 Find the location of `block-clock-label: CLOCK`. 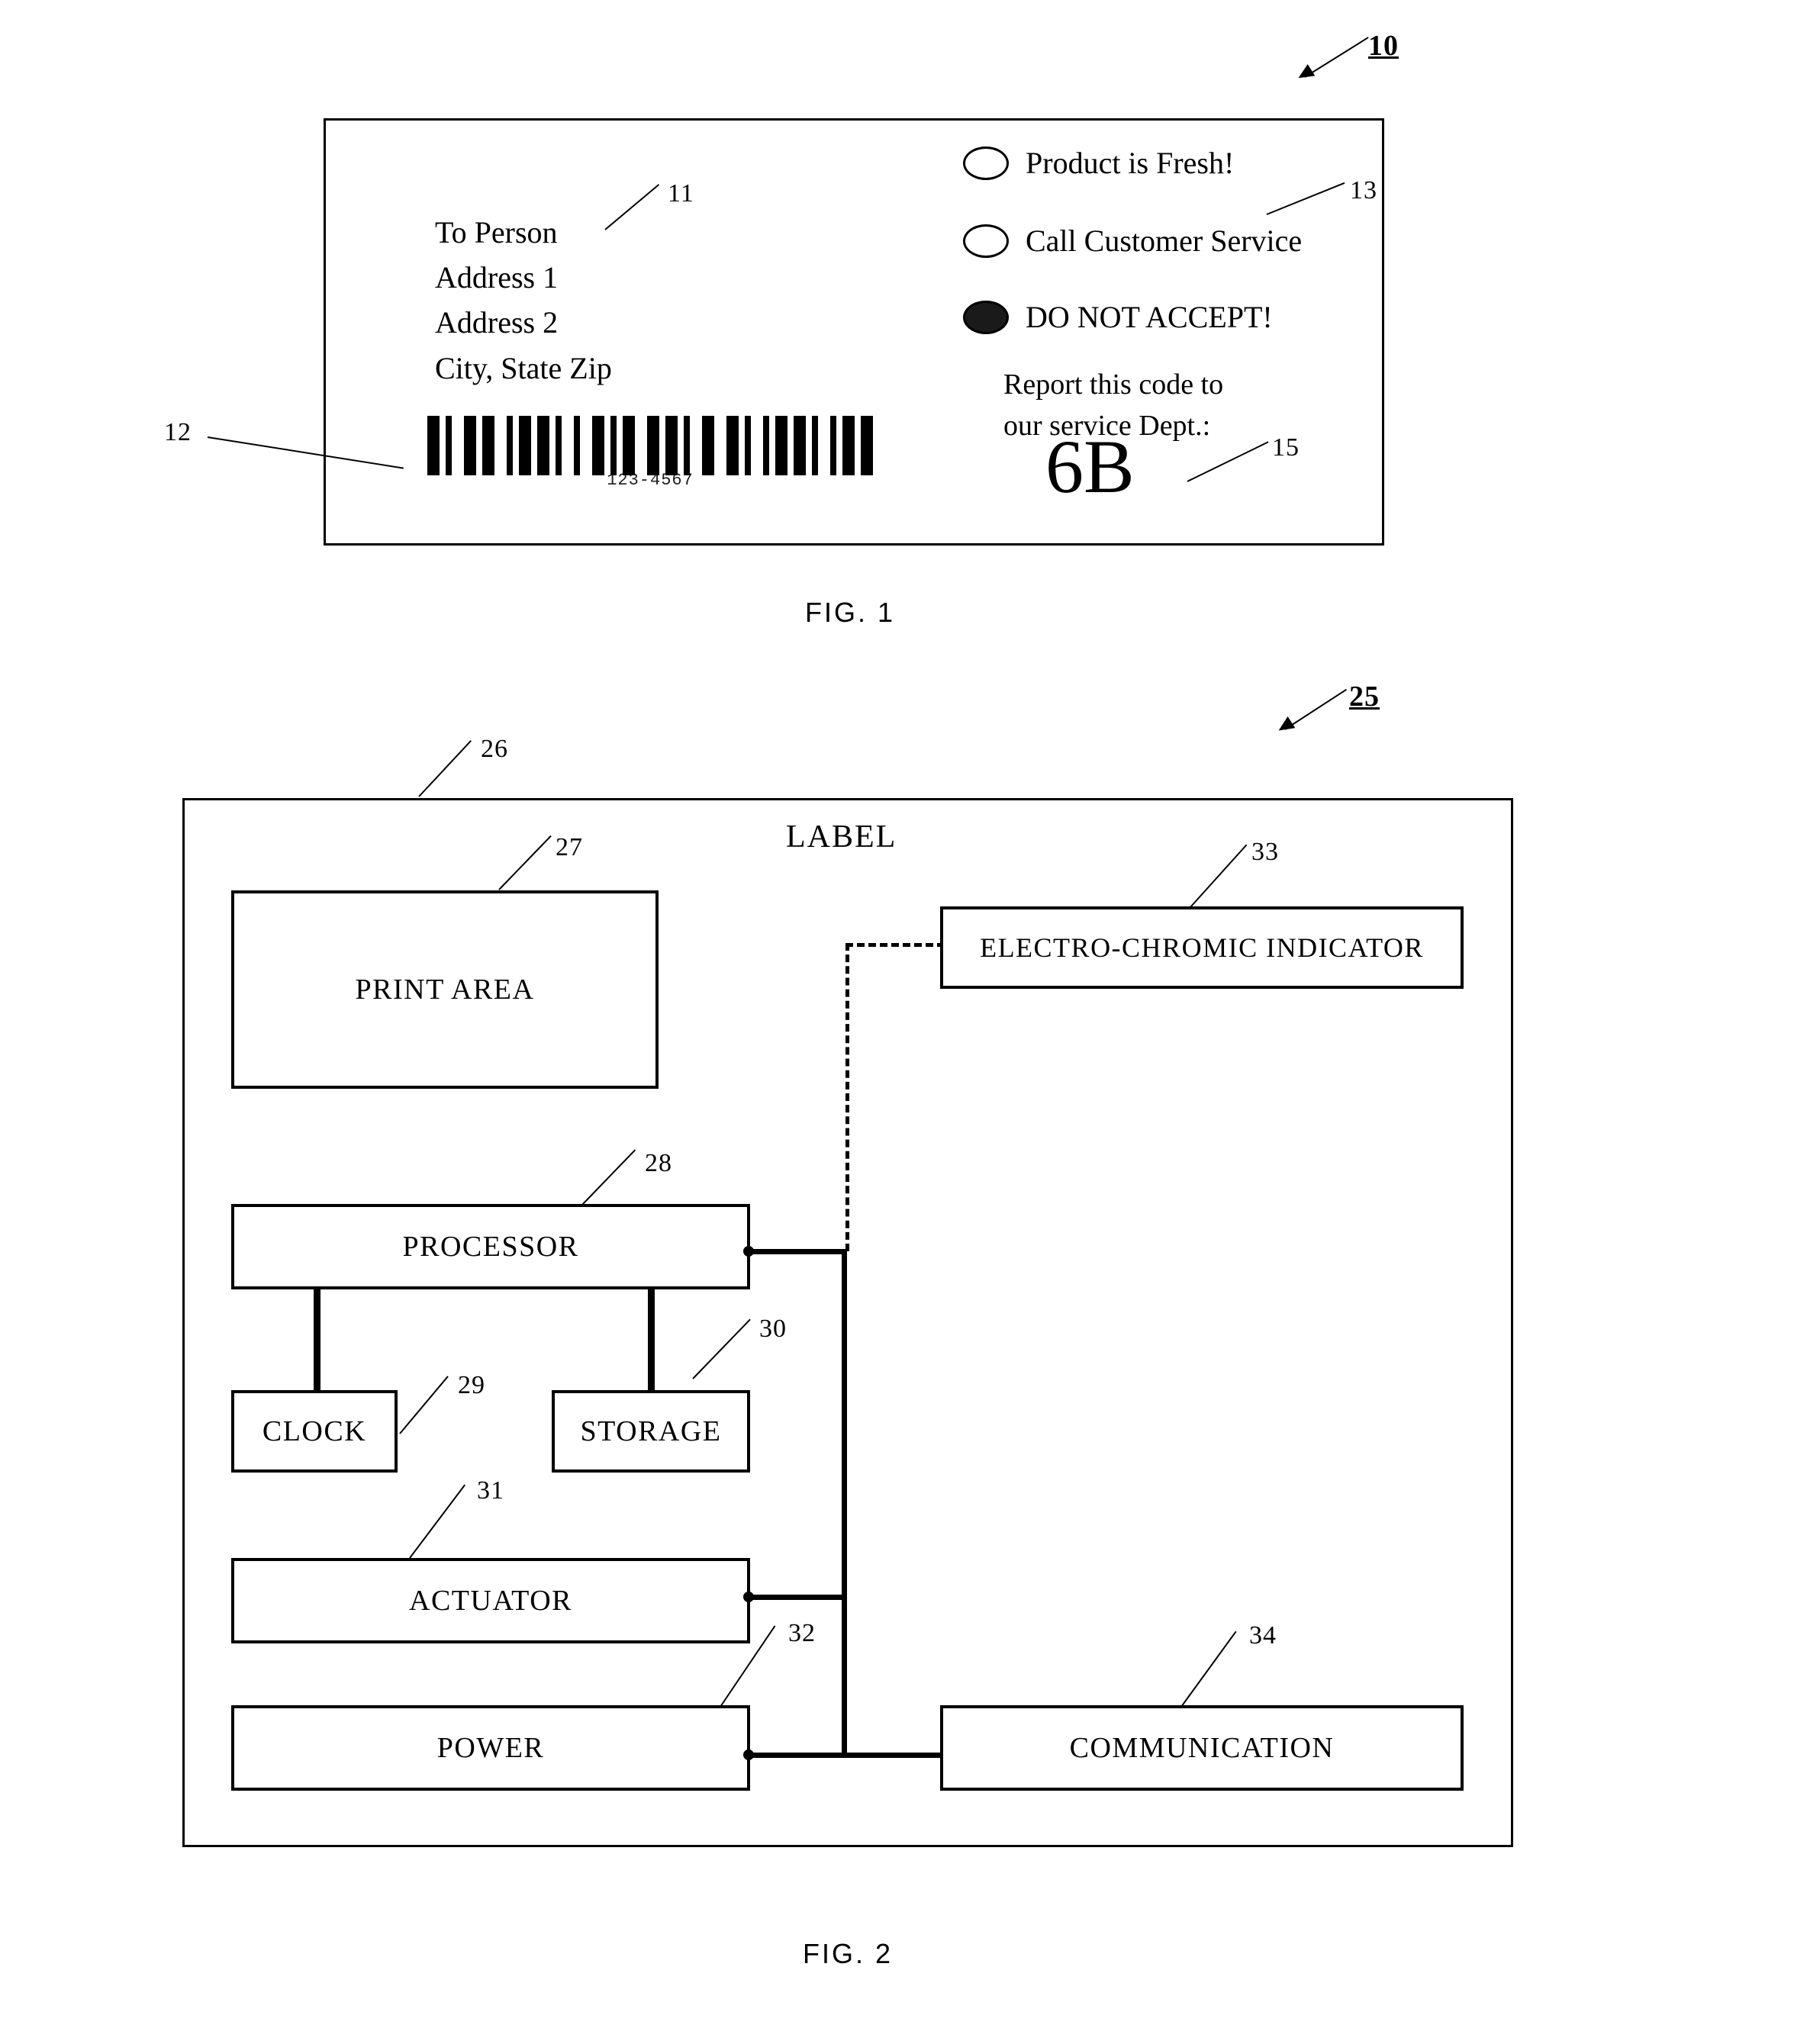

block-clock-label: CLOCK is located at coordinates (314, 1431).